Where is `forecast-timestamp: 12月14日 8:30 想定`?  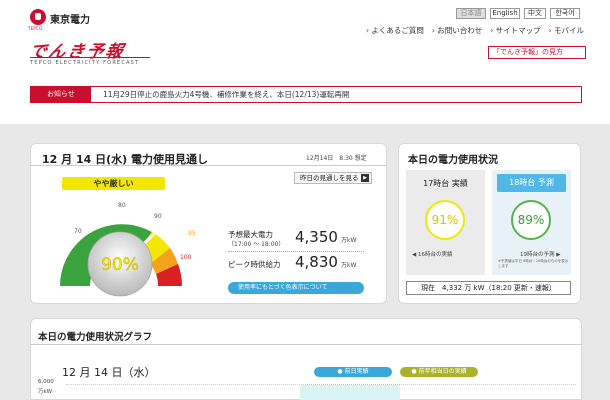
forecast-timestamp: 12月14日 8:30 想定 is located at coordinates (336, 158).